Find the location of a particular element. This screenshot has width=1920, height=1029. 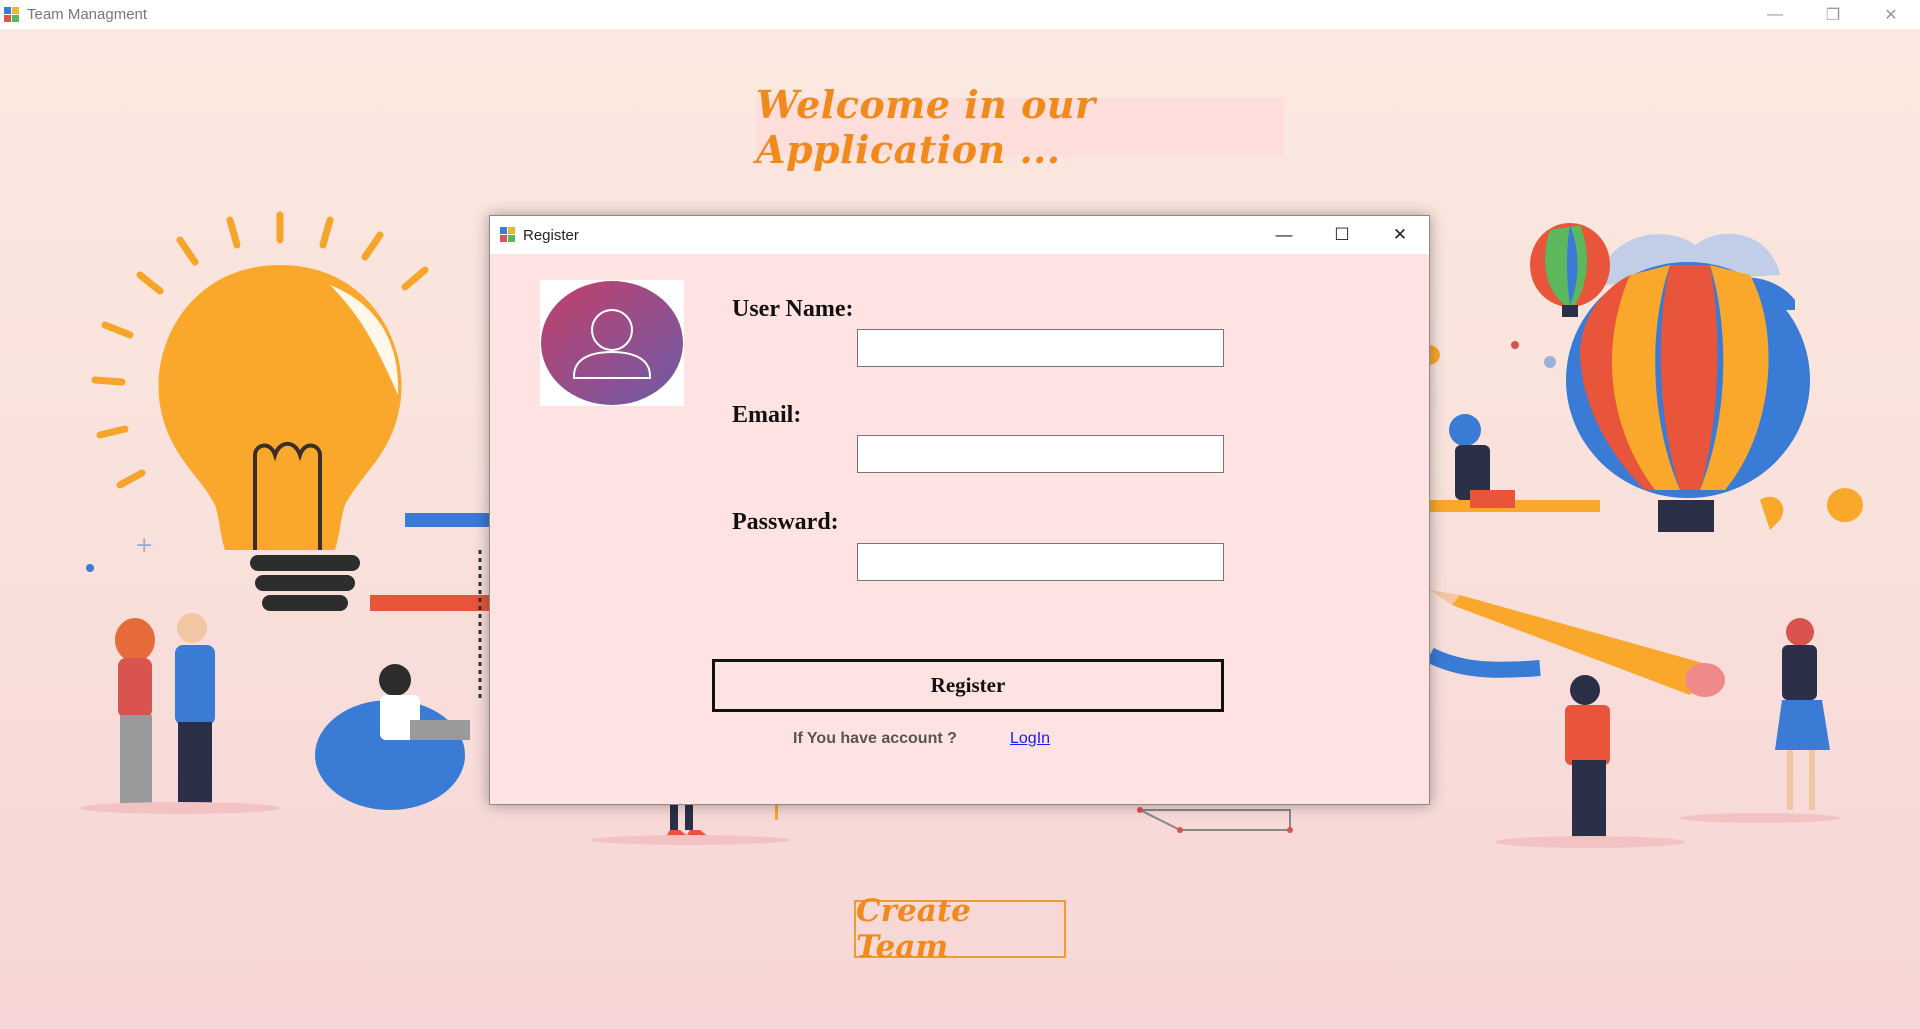

main-titlebar: Team Managment — ❐ ✕ is located at coordinates (960, 14).